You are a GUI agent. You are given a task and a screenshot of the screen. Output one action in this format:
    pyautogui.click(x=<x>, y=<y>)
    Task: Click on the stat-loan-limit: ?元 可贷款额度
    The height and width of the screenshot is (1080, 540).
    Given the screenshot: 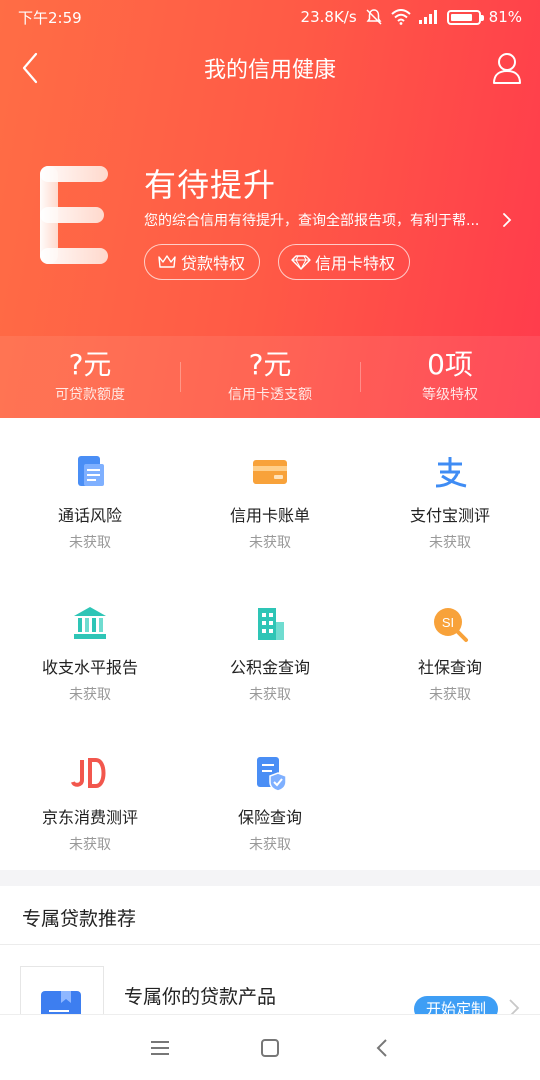 What is the action you would take?
    pyautogui.click(x=90, y=377)
    